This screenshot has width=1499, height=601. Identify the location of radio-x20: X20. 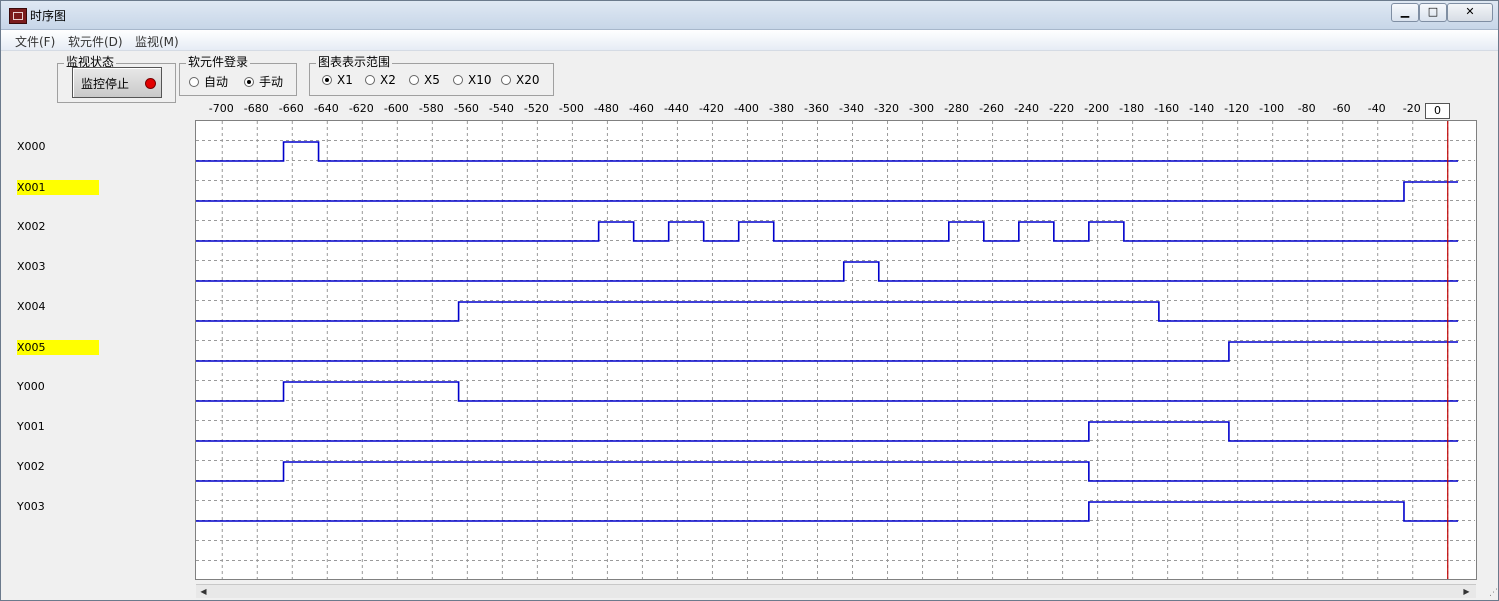
(520, 80).